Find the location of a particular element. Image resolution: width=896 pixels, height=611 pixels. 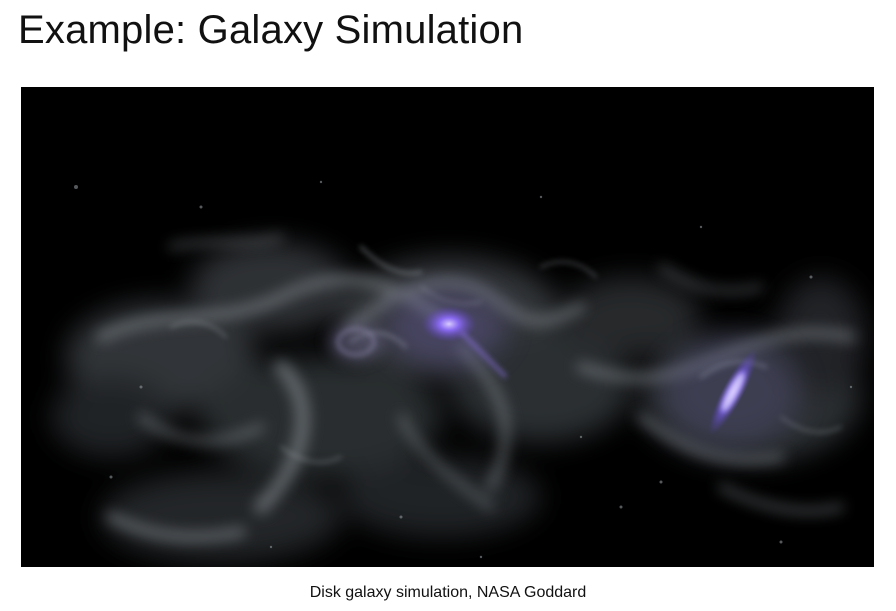

slide-title: Example: Galaxy Simulation is located at coordinates (271, 30).